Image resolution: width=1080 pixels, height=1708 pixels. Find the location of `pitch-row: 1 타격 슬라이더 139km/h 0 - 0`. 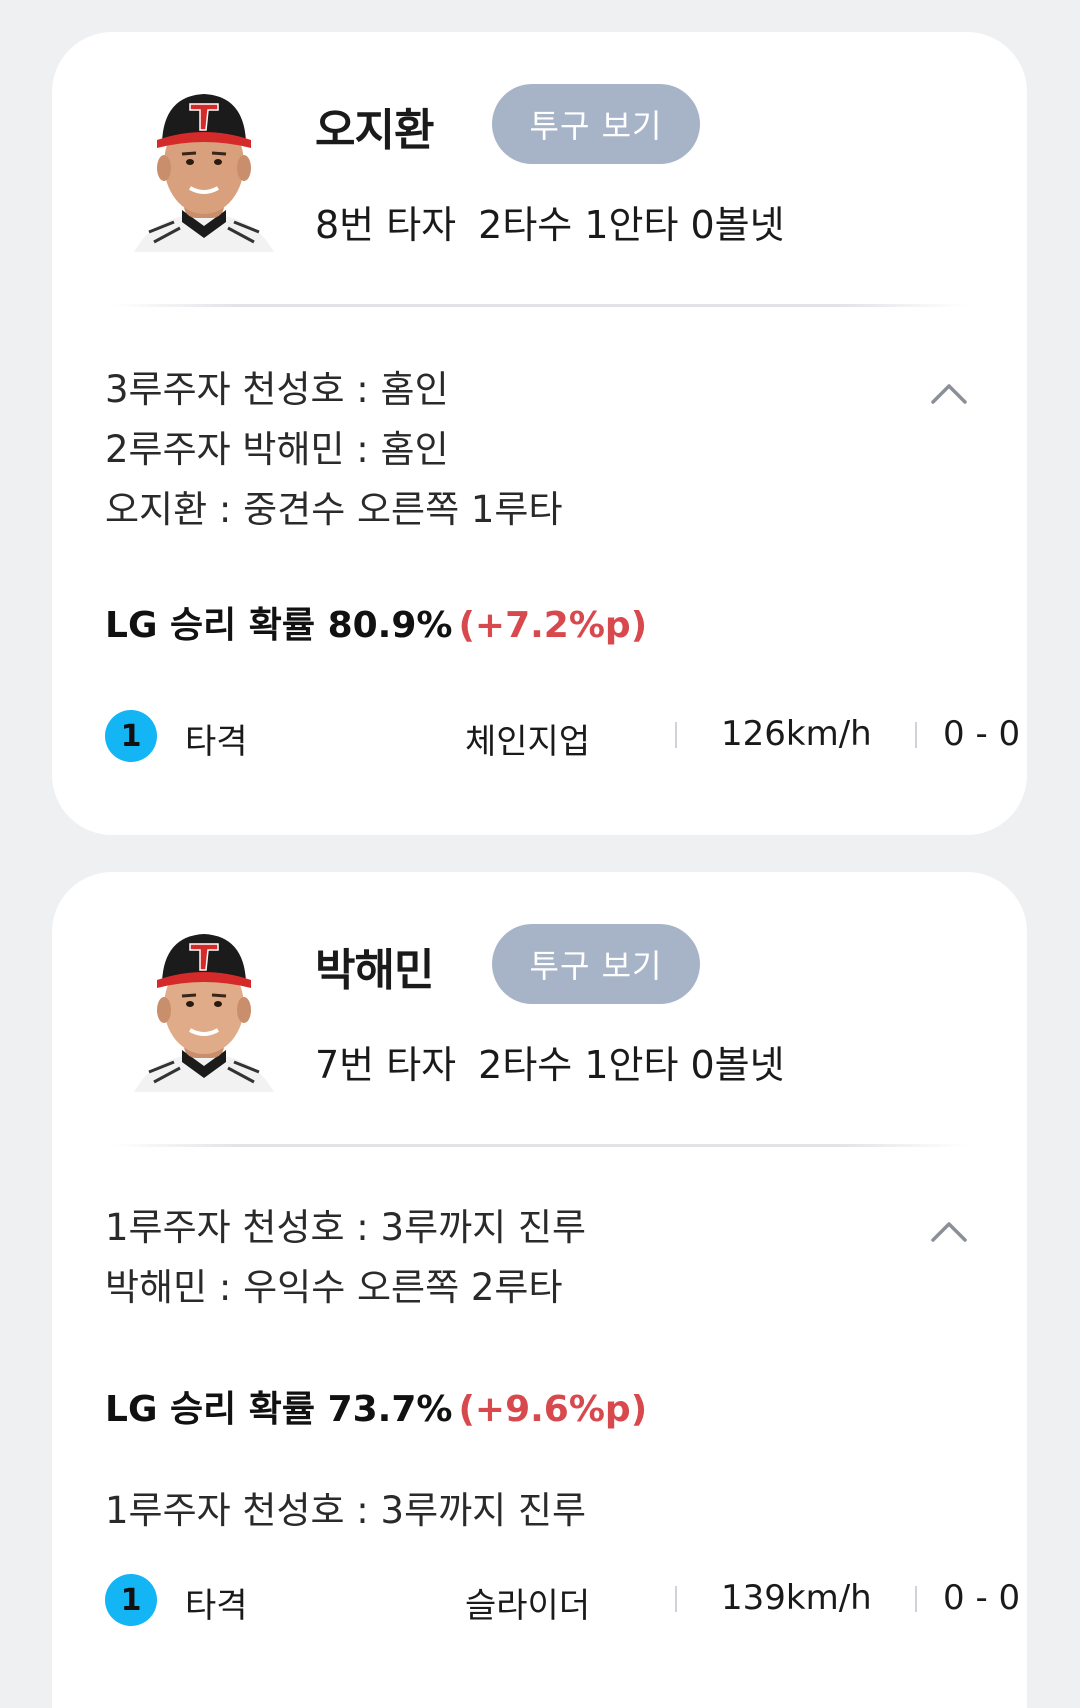

pitch-row: 1 타격 슬라이더 139km/h 0 - 0 is located at coordinates (562, 1600).